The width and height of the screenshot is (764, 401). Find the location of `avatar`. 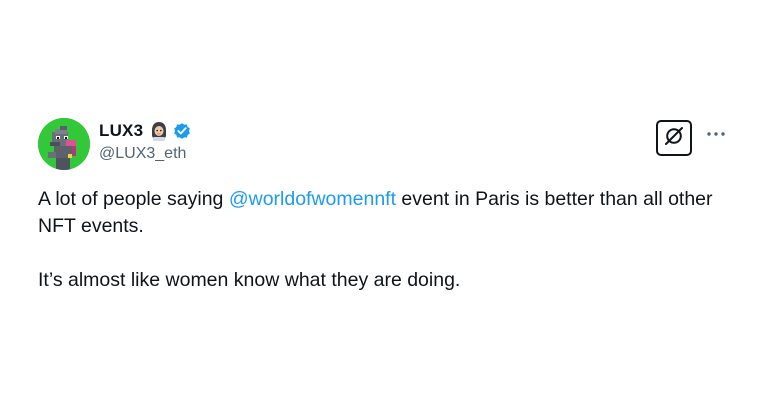

avatar is located at coordinates (64, 144).